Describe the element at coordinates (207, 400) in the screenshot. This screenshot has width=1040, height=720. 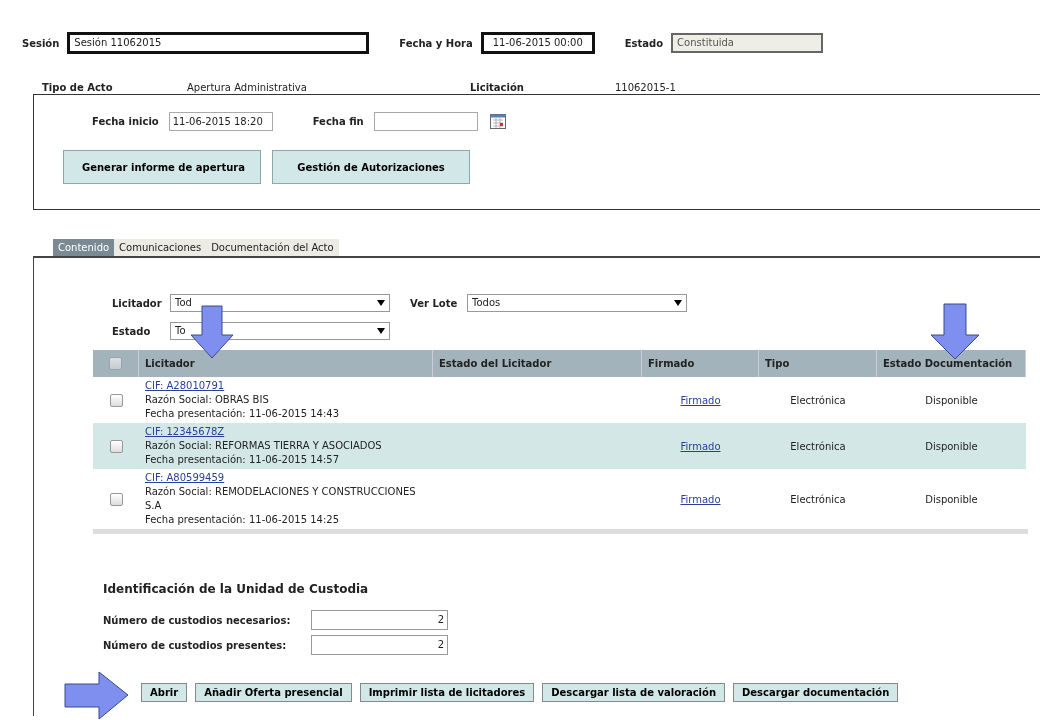
I see `company-name: Razón Social: OBRAS BIS` at that location.